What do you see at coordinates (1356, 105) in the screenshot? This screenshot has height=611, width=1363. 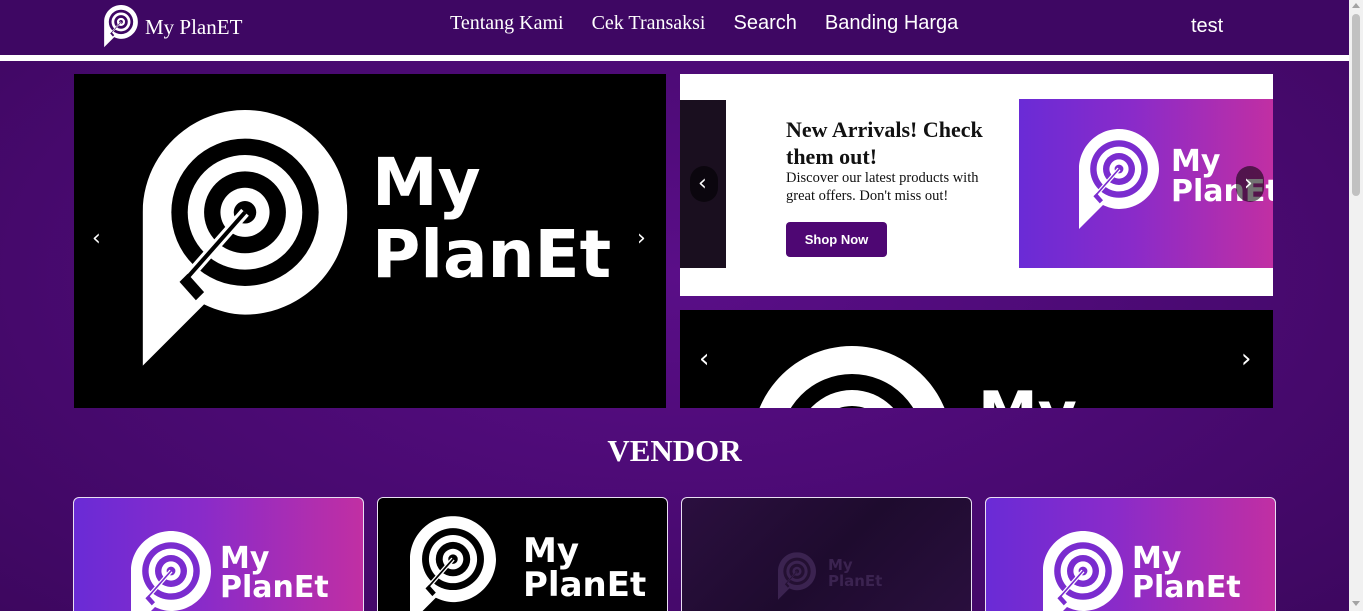 I see `scrollbar-thumb` at bounding box center [1356, 105].